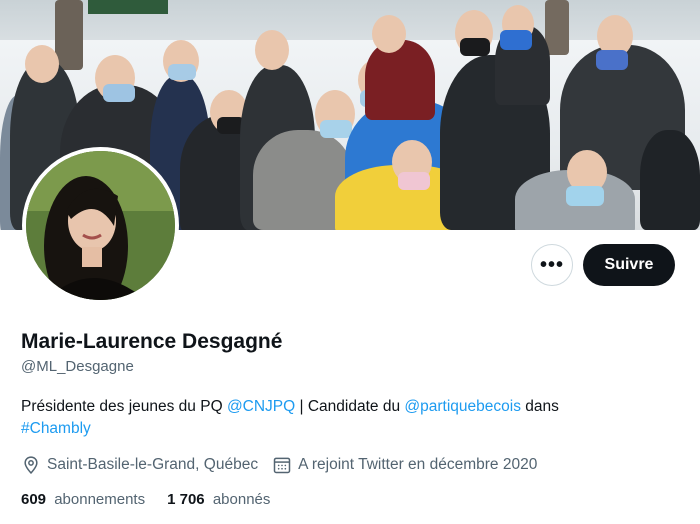  Describe the element at coordinates (31, 465) in the screenshot. I see `location-pin-icon` at that location.